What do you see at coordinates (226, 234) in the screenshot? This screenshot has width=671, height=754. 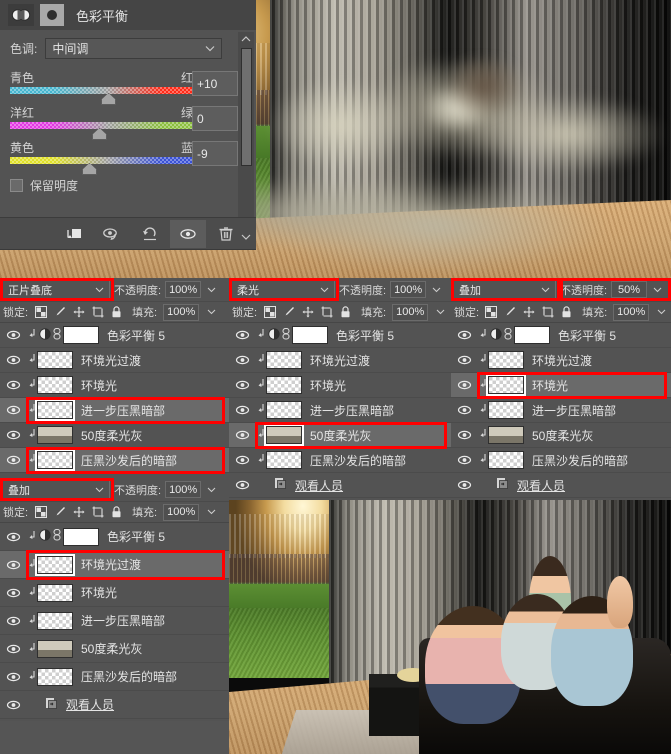 I see `delete-adjustment-button` at bounding box center [226, 234].